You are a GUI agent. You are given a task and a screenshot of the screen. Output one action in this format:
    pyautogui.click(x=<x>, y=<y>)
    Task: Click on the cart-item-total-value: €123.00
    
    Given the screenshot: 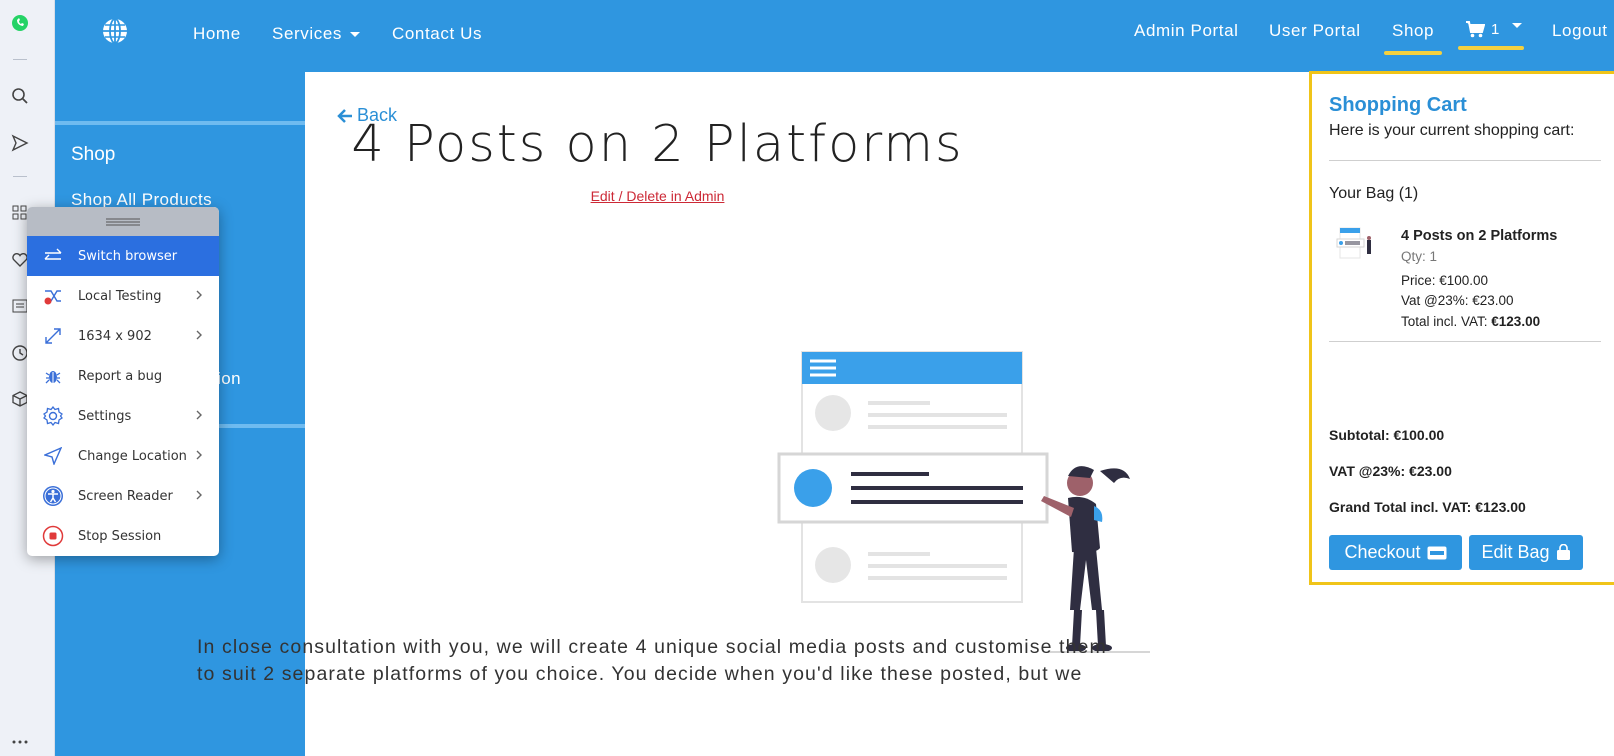 What is the action you would take?
    pyautogui.click(x=1516, y=321)
    